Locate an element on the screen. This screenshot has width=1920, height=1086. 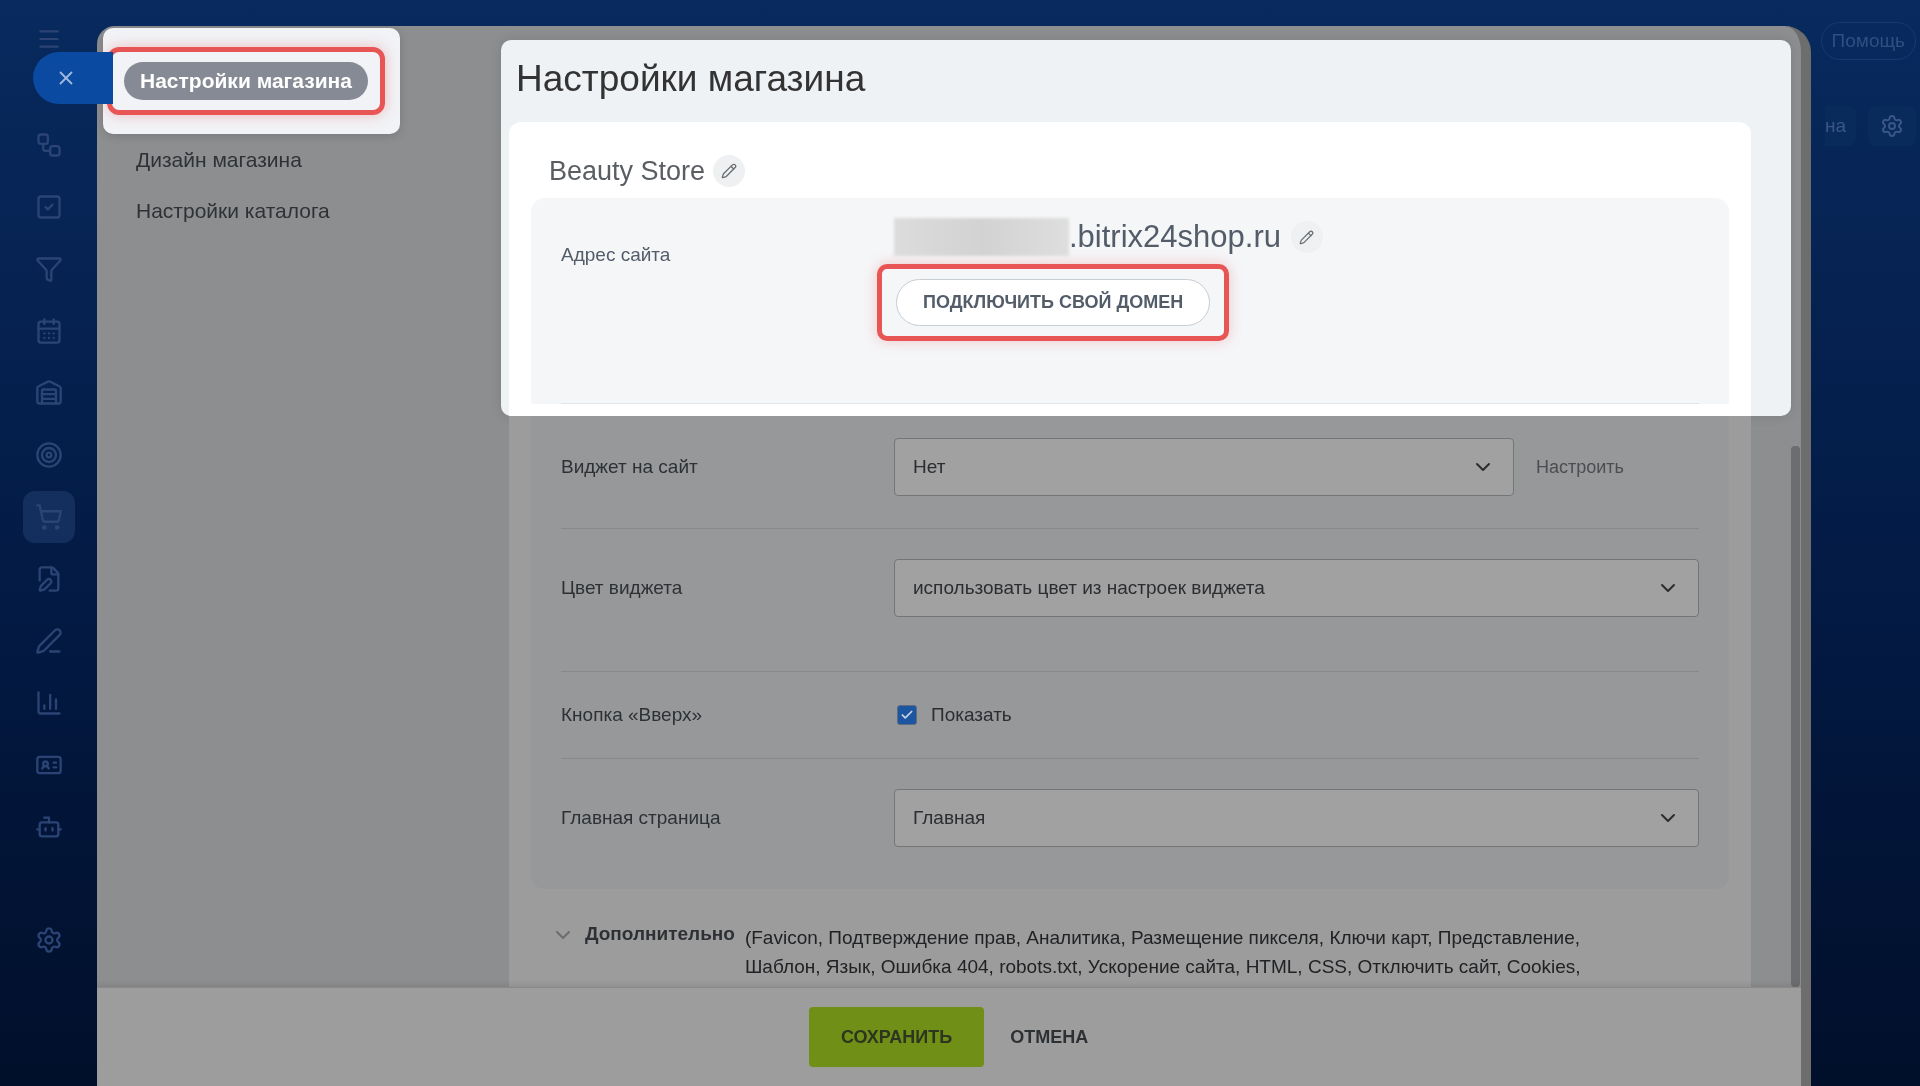
menu-item: Настройки магазина is located at coordinates (246, 81).